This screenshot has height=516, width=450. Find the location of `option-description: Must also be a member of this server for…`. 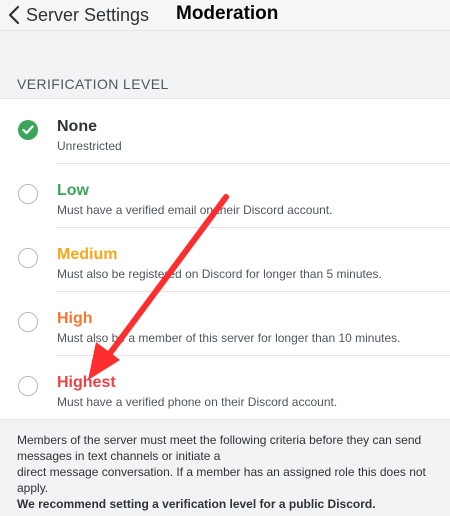

option-description: Must also be a member of this server for… is located at coordinates (229, 338).